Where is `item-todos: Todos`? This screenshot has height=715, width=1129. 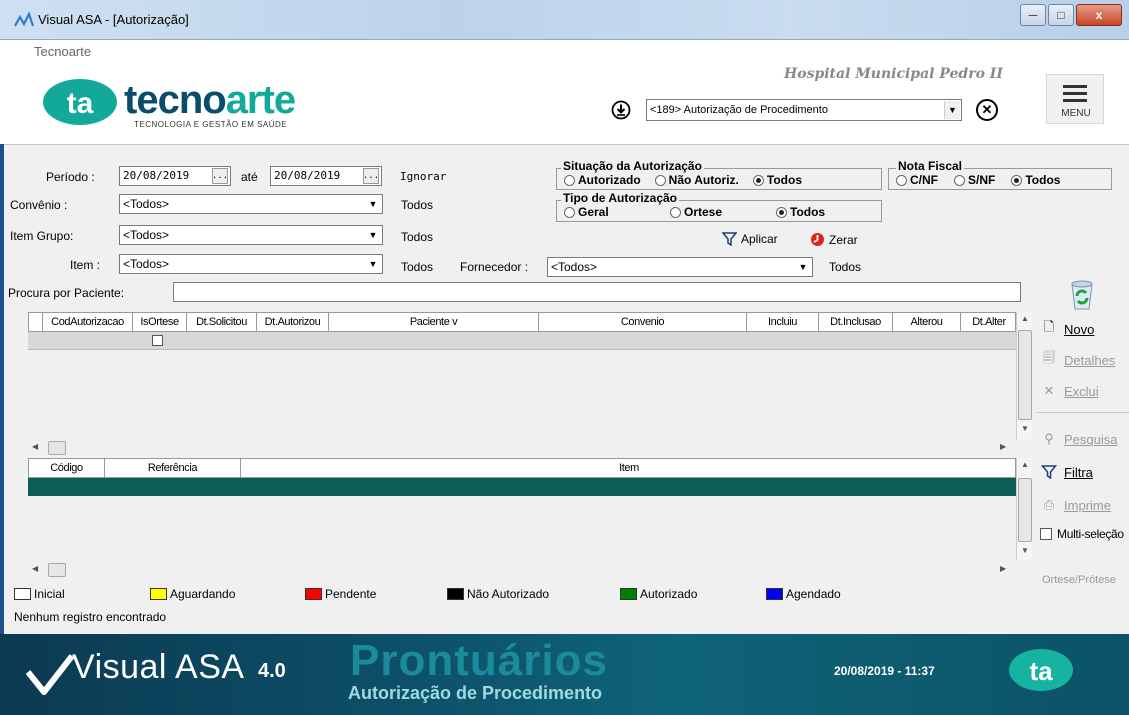 item-todos: Todos is located at coordinates (417, 267).